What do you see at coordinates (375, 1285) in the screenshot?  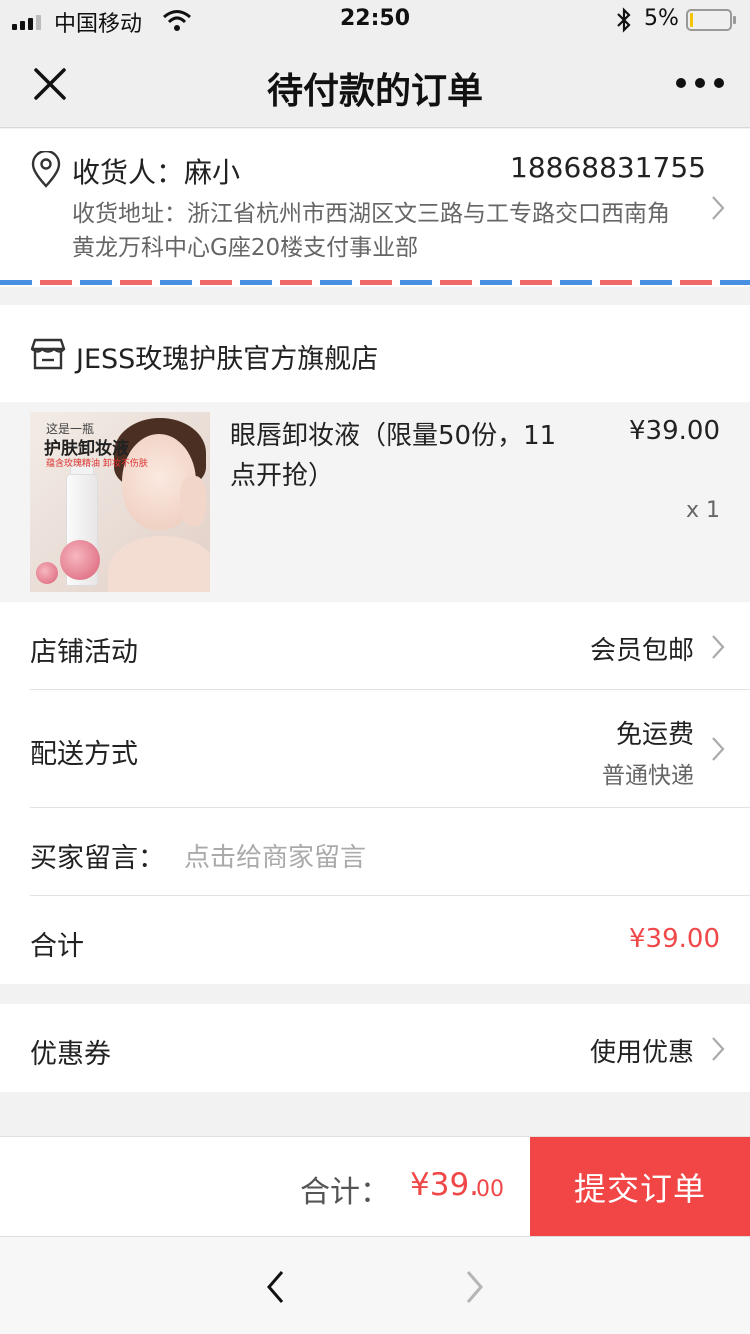 I see `browser-toolbar` at bounding box center [375, 1285].